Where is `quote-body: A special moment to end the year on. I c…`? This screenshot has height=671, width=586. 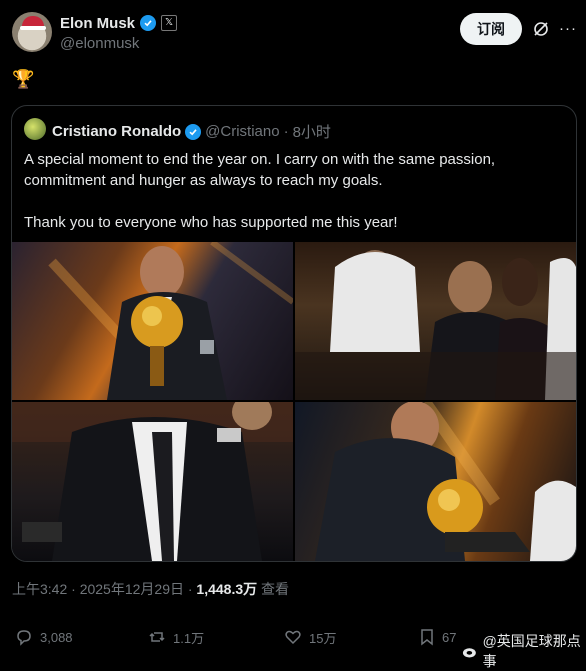 quote-body: A special moment to end the year on. I c… is located at coordinates (294, 191).